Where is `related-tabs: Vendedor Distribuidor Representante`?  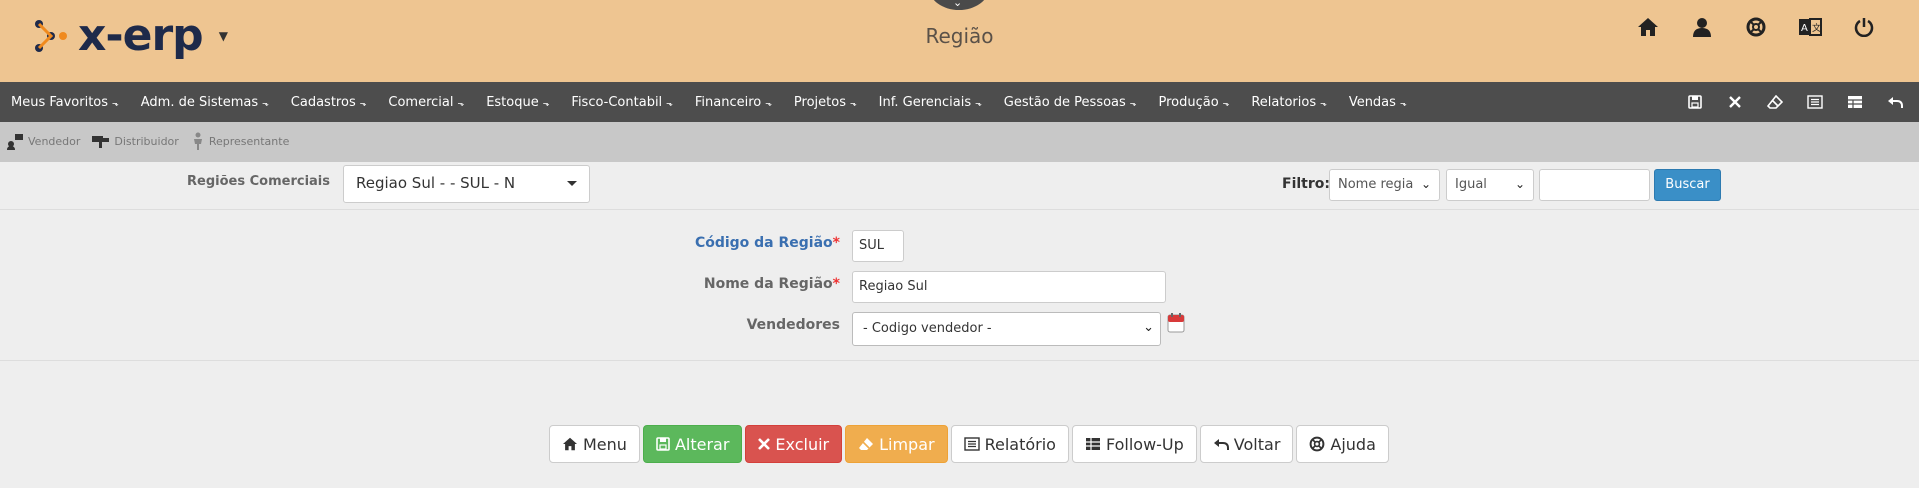
related-tabs: Vendedor Distribuidor Representante is located at coordinates (153, 141).